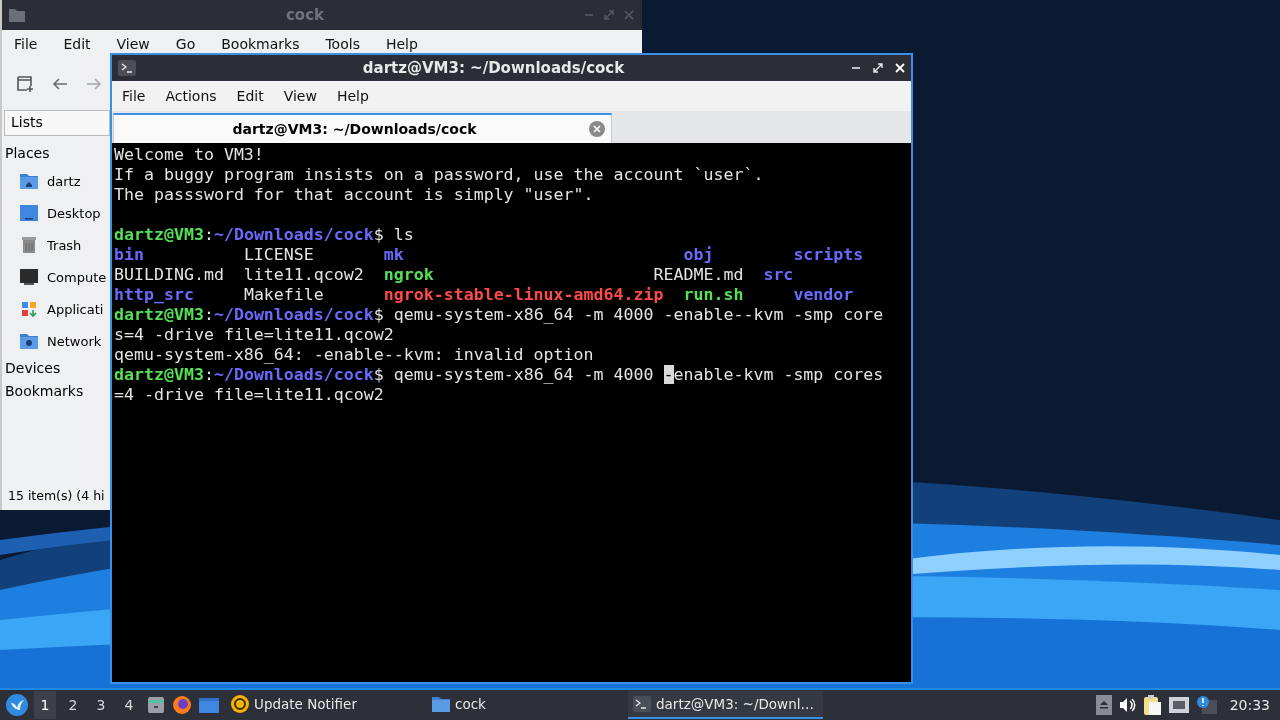  What do you see at coordinates (1126, 705) in the screenshot?
I see `volume-icon` at bounding box center [1126, 705].